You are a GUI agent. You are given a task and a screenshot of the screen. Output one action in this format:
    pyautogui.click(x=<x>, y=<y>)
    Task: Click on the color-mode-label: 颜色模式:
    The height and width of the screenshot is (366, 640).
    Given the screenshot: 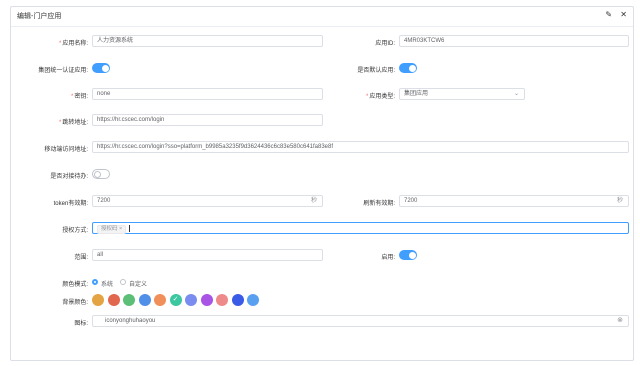 What is the action you would take?
    pyautogui.click(x=75, y=285)
    